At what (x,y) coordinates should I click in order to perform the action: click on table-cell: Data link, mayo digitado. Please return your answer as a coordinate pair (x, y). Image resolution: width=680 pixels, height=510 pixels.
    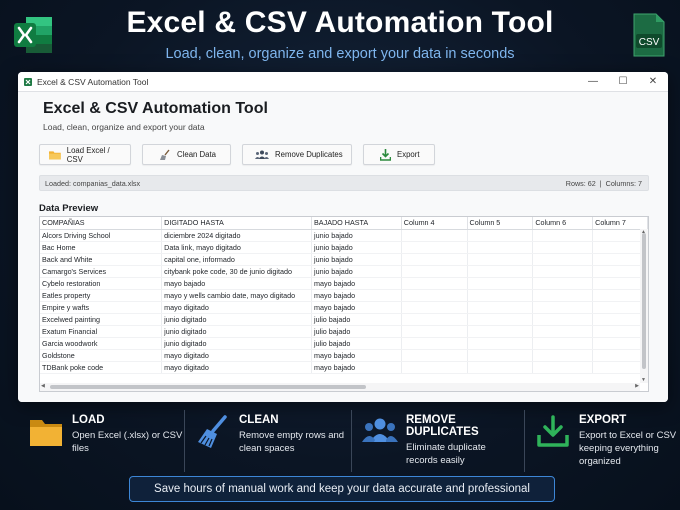
    Looking at the image, I should click on (237, 247).